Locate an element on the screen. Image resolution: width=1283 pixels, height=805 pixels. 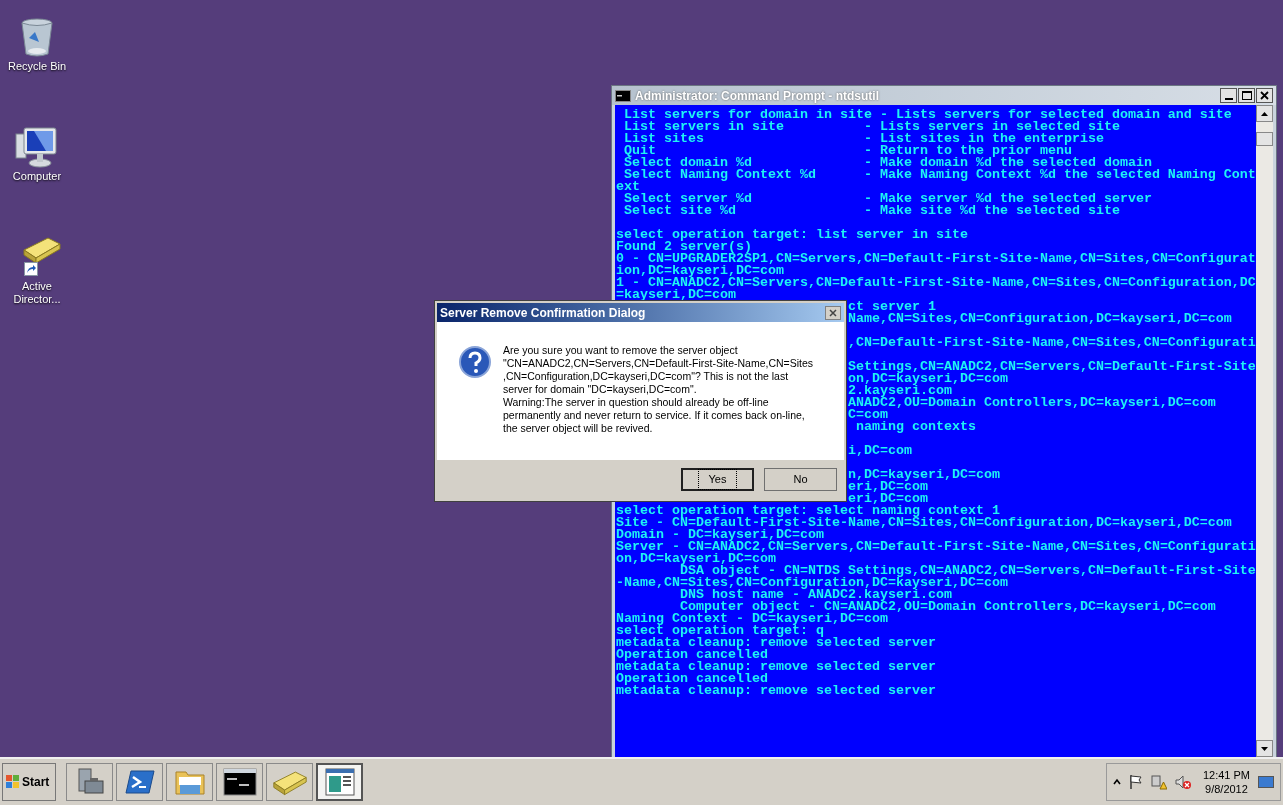
console-line: =kayseri,DC=com is located at coordinates (676, 295).